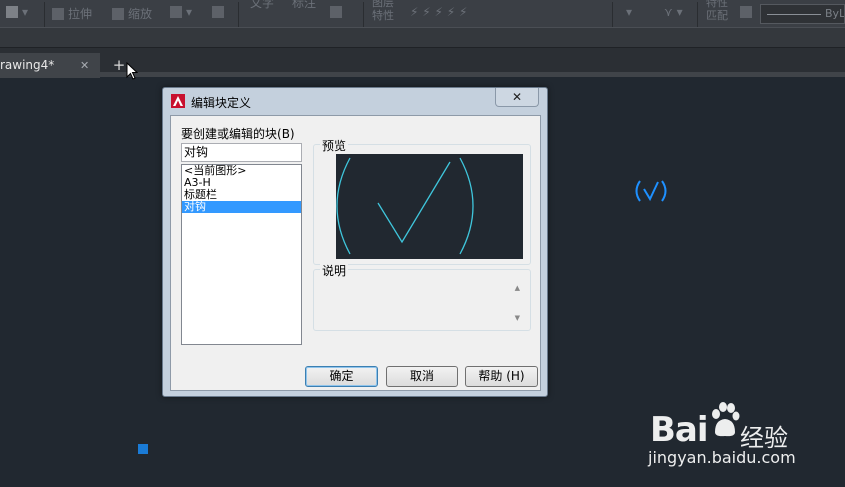  I want to click on stretch-tool: 拉伸, so click(72, 13).